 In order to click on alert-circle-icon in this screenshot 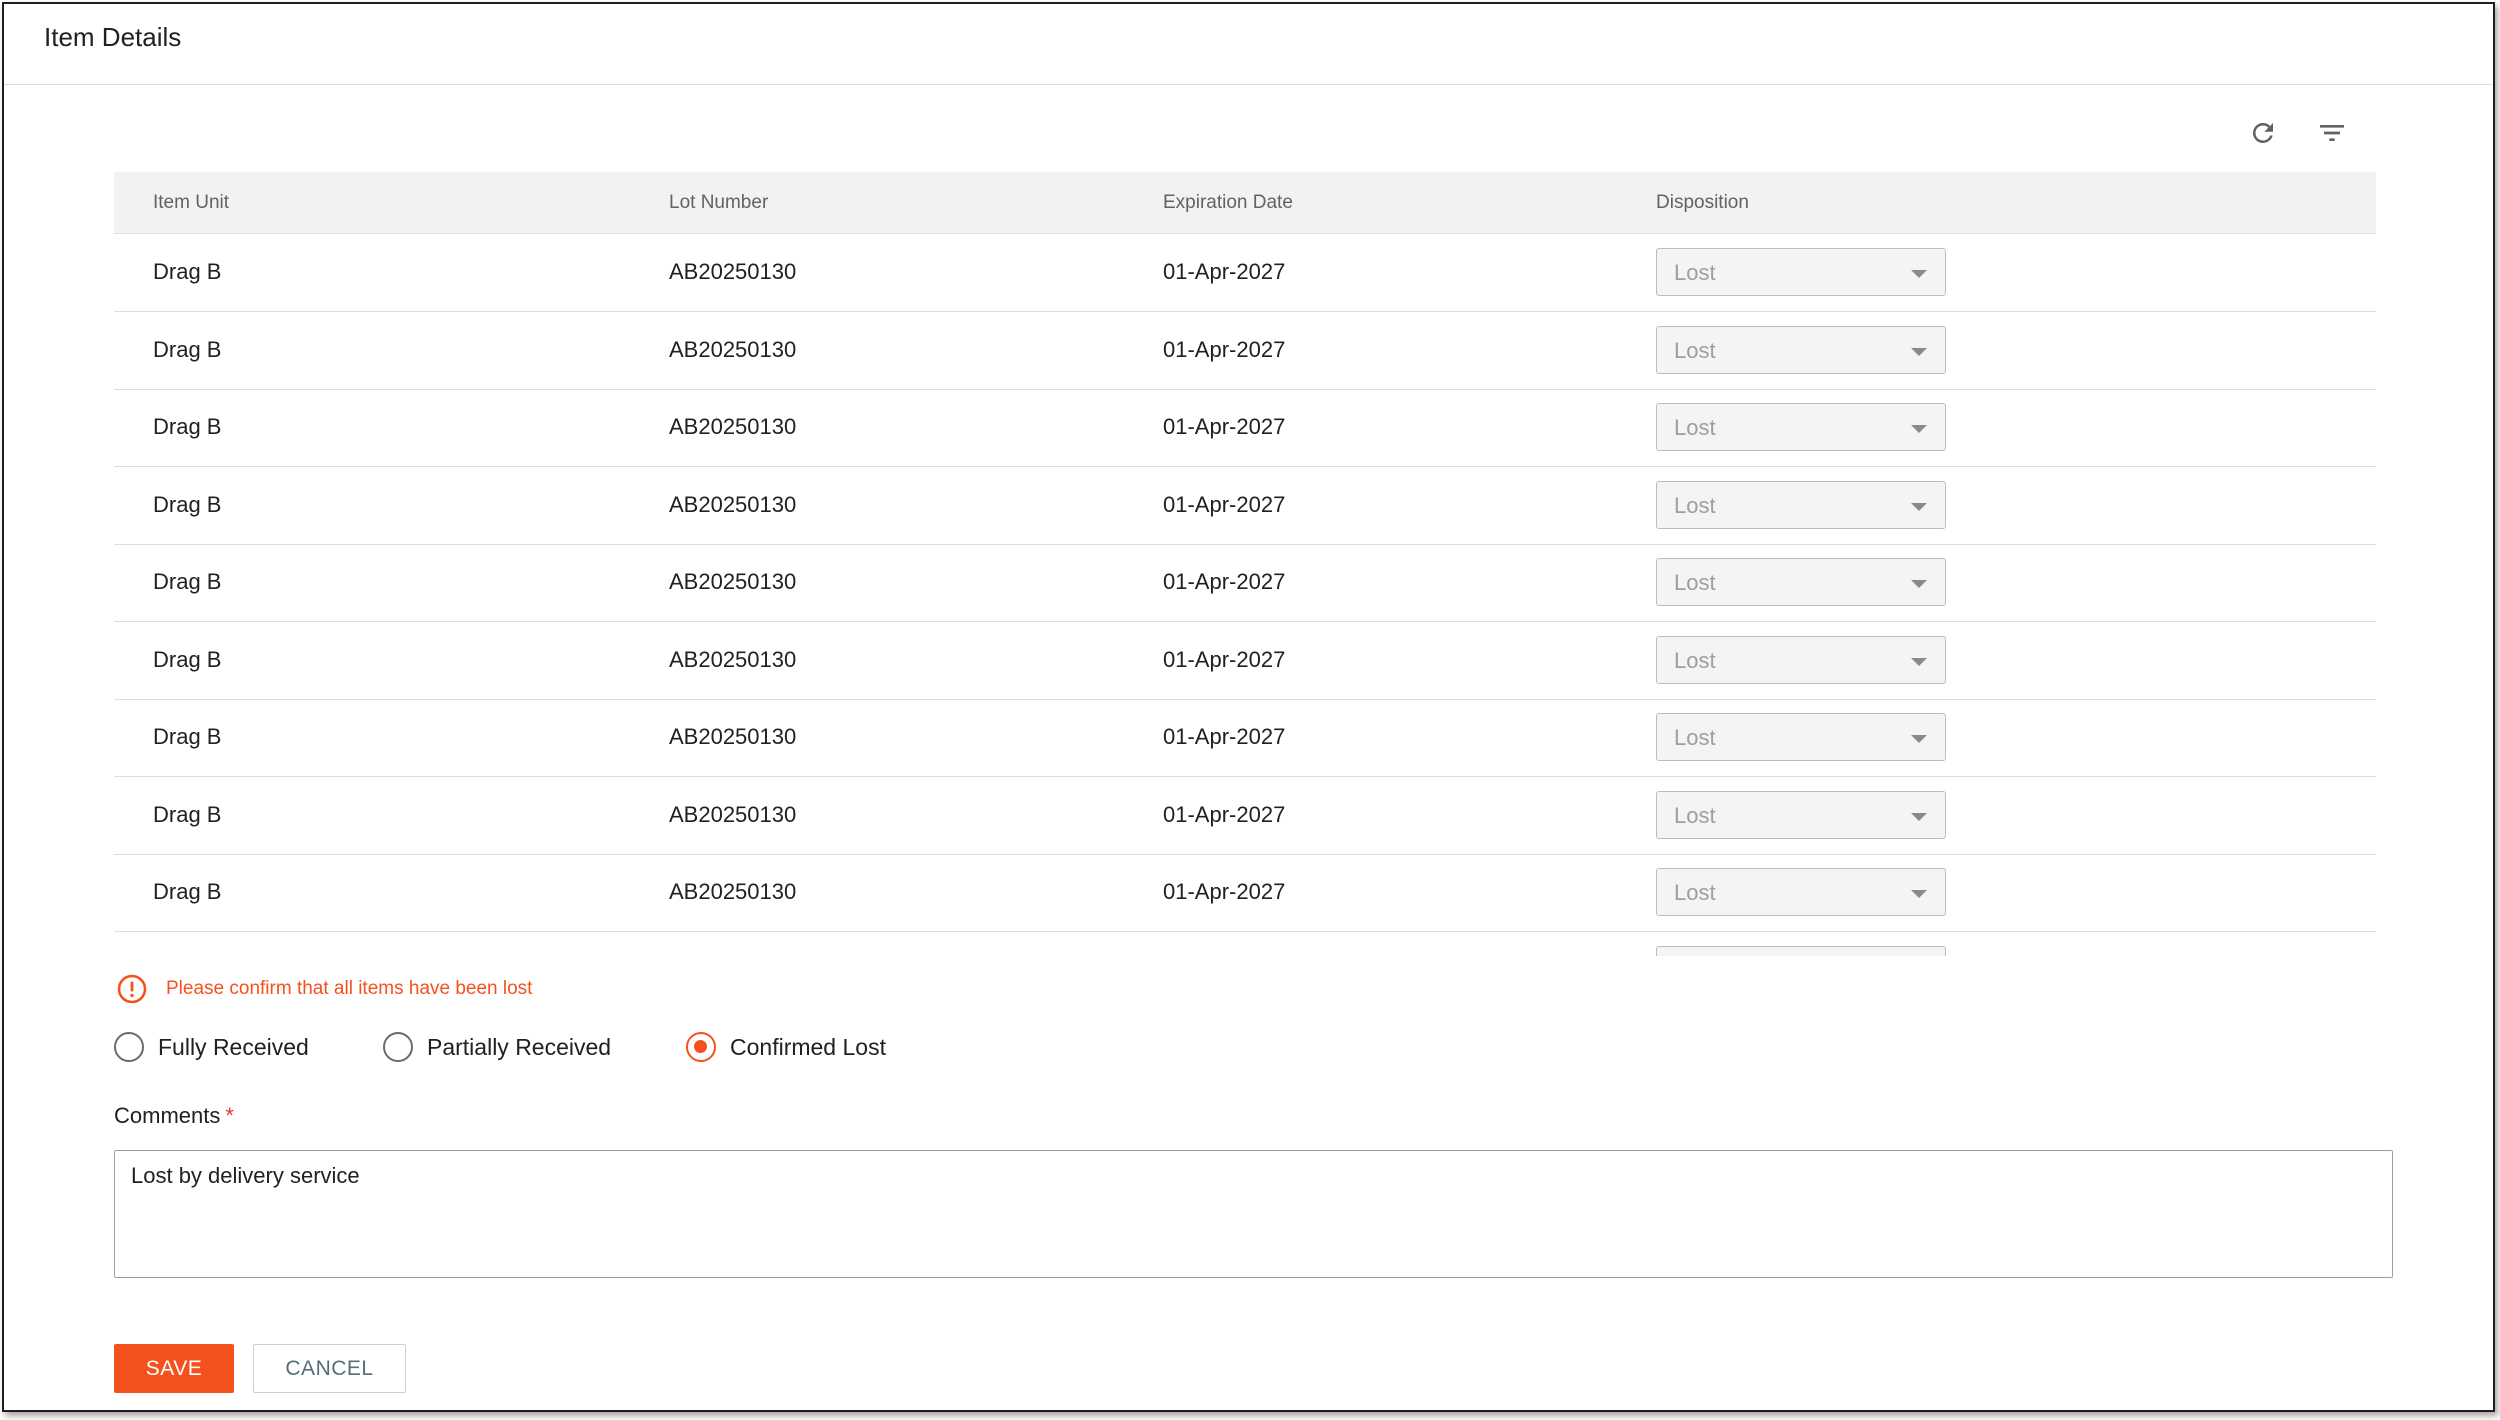, I will do `click(132, 989)`.